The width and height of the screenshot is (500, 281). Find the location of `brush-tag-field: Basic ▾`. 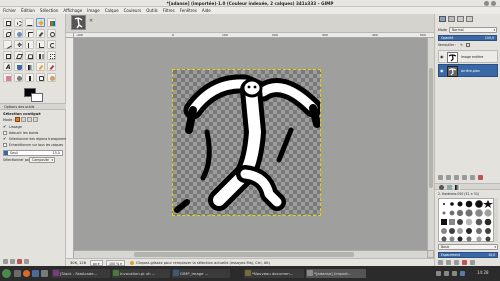

brush-tag-field: Basic ▾ is located at coordinates (468, 247).